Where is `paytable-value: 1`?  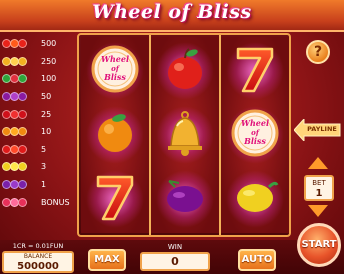 paytable-value: 1 is located at coordinates (44, 185).